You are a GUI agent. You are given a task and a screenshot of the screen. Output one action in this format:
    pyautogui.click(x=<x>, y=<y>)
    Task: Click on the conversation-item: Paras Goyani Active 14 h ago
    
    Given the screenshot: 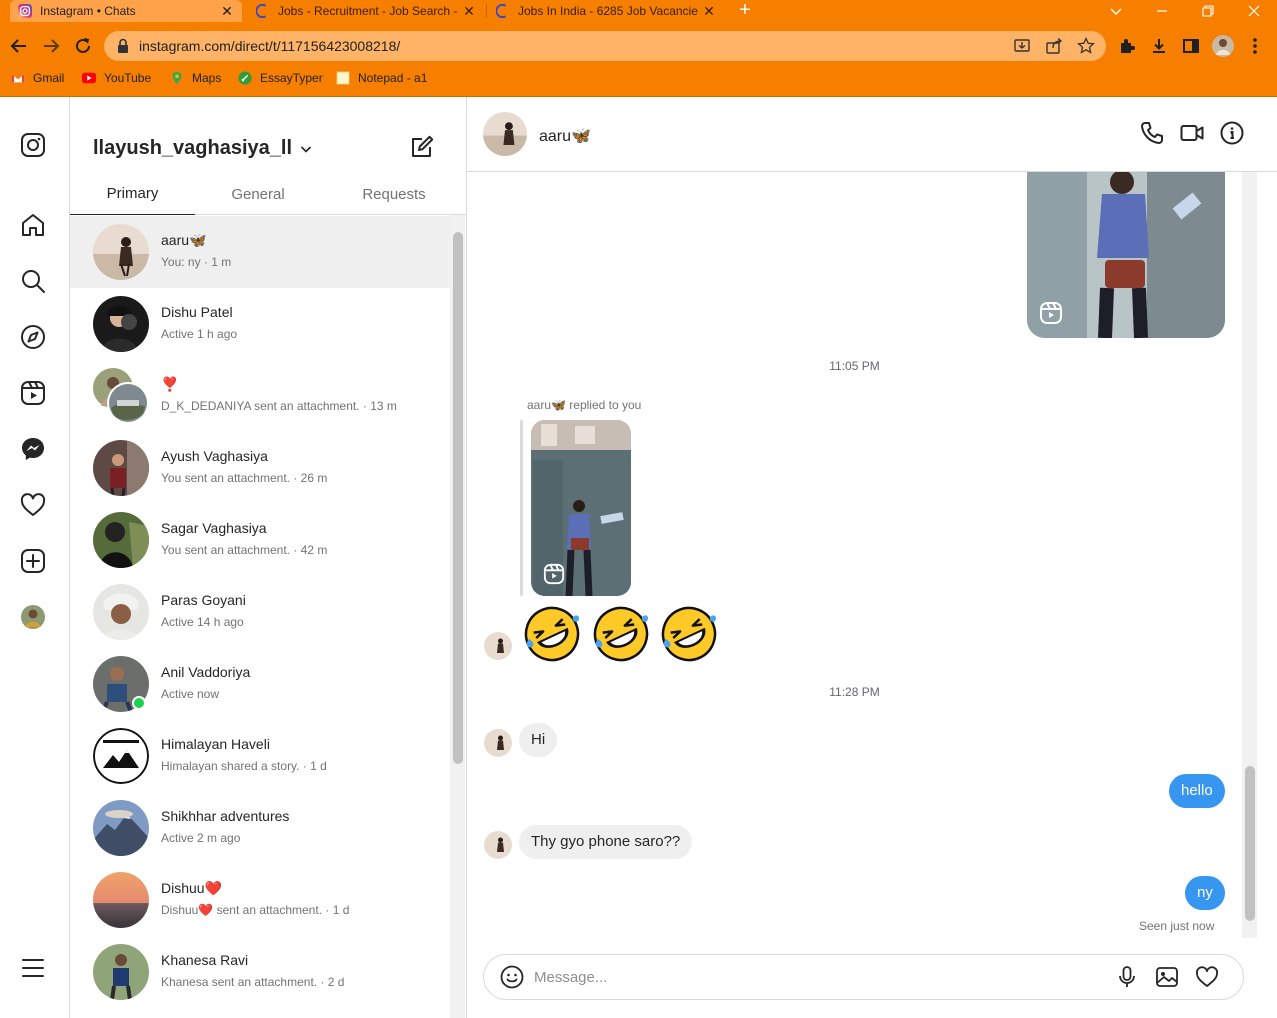 What is the action you would take?
    pyautogui.click(x=260, y=612)
    